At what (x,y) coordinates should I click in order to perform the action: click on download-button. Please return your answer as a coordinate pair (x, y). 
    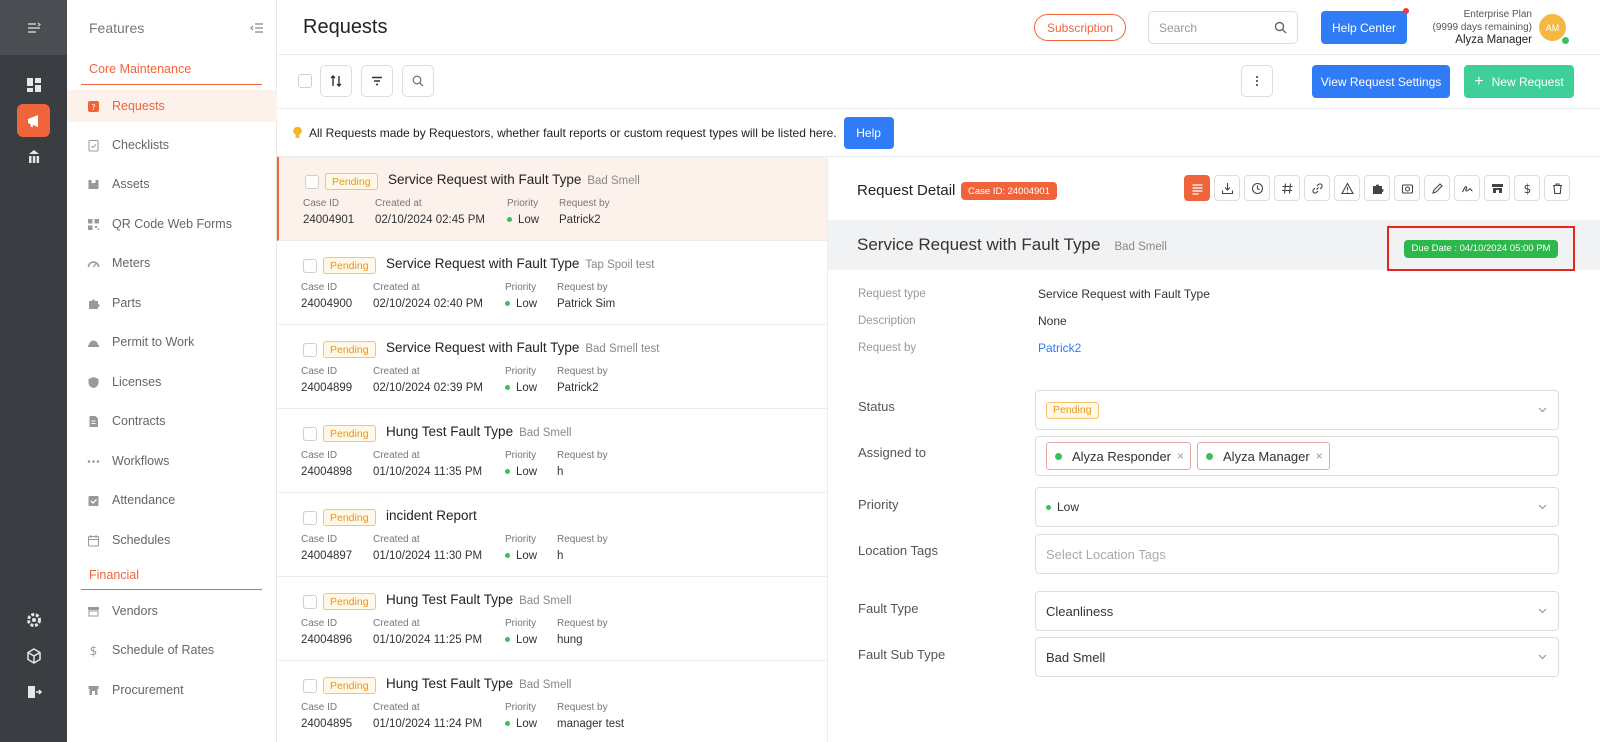
    Looking at the image, I should click on (1227, 188).